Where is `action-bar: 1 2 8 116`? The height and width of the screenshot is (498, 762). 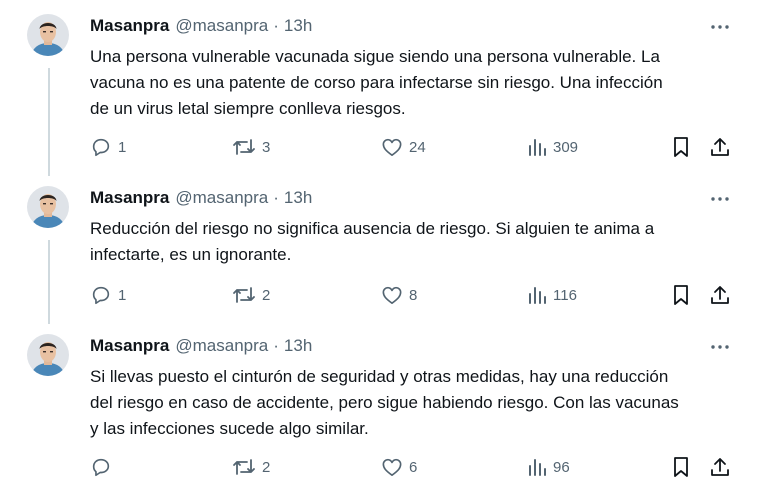
action-bar: 1 2 8 116 is located at coordinates (381, 295).